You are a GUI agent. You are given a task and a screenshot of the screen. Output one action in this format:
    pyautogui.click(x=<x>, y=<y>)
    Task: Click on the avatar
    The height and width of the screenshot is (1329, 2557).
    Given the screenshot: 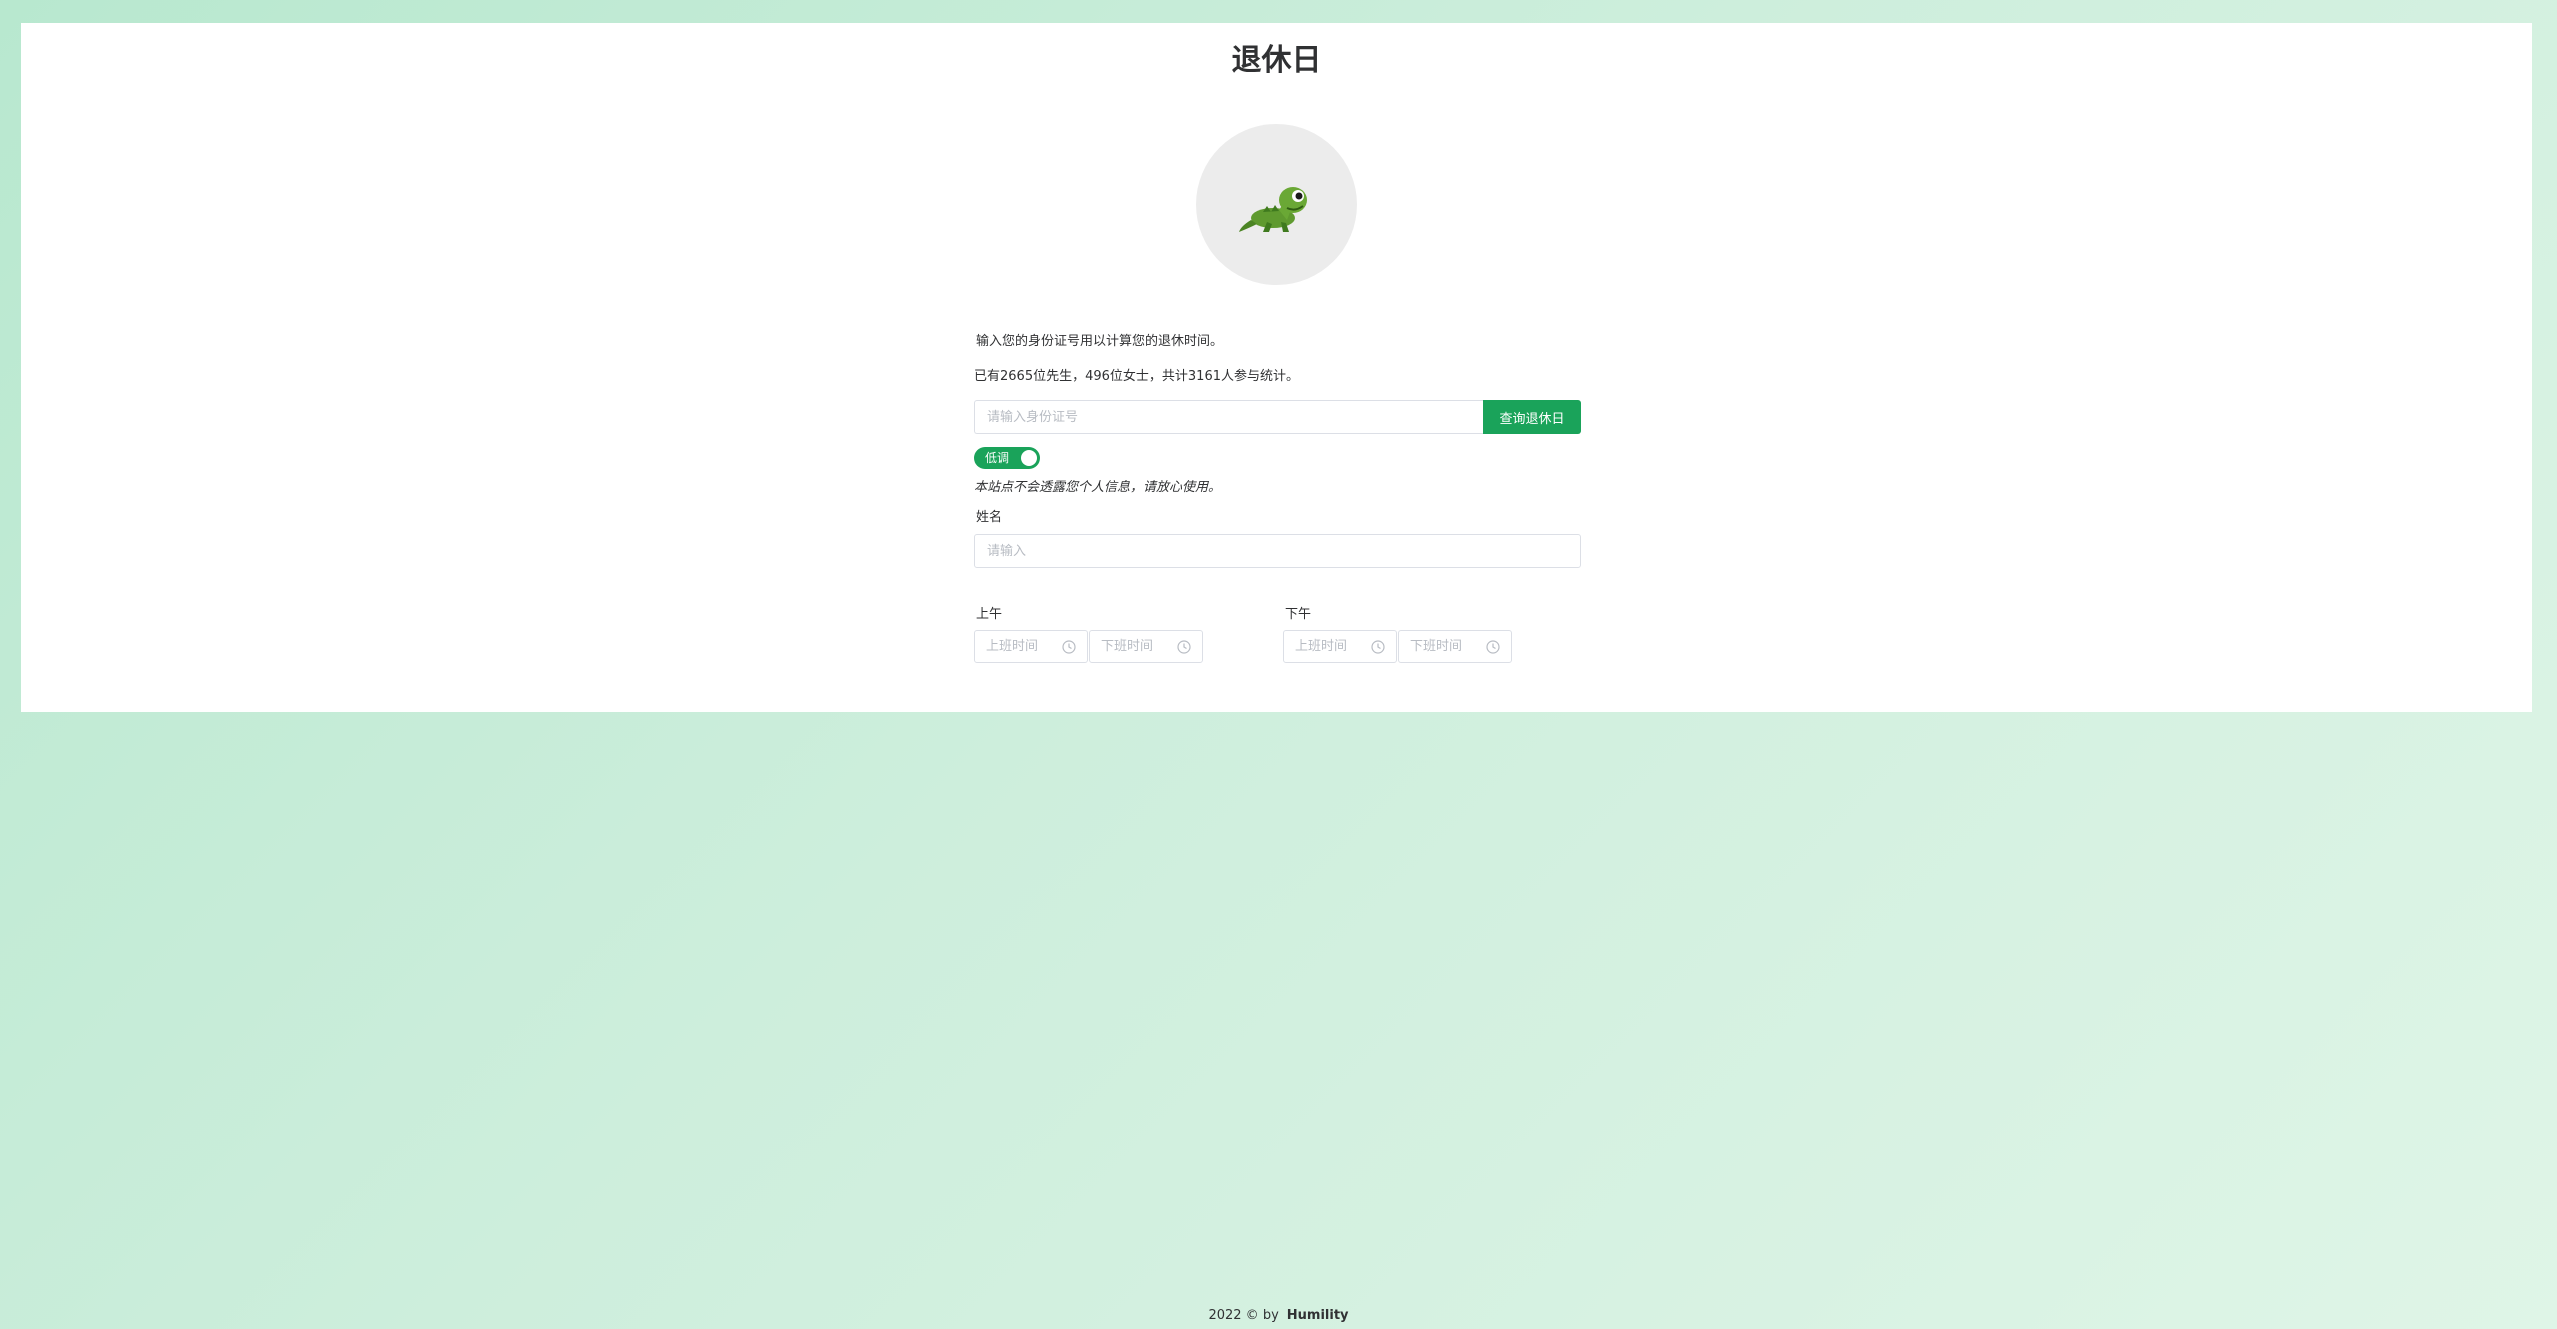 What is the action you would take?
    pyautogui.click(x=1276, y=204)
    